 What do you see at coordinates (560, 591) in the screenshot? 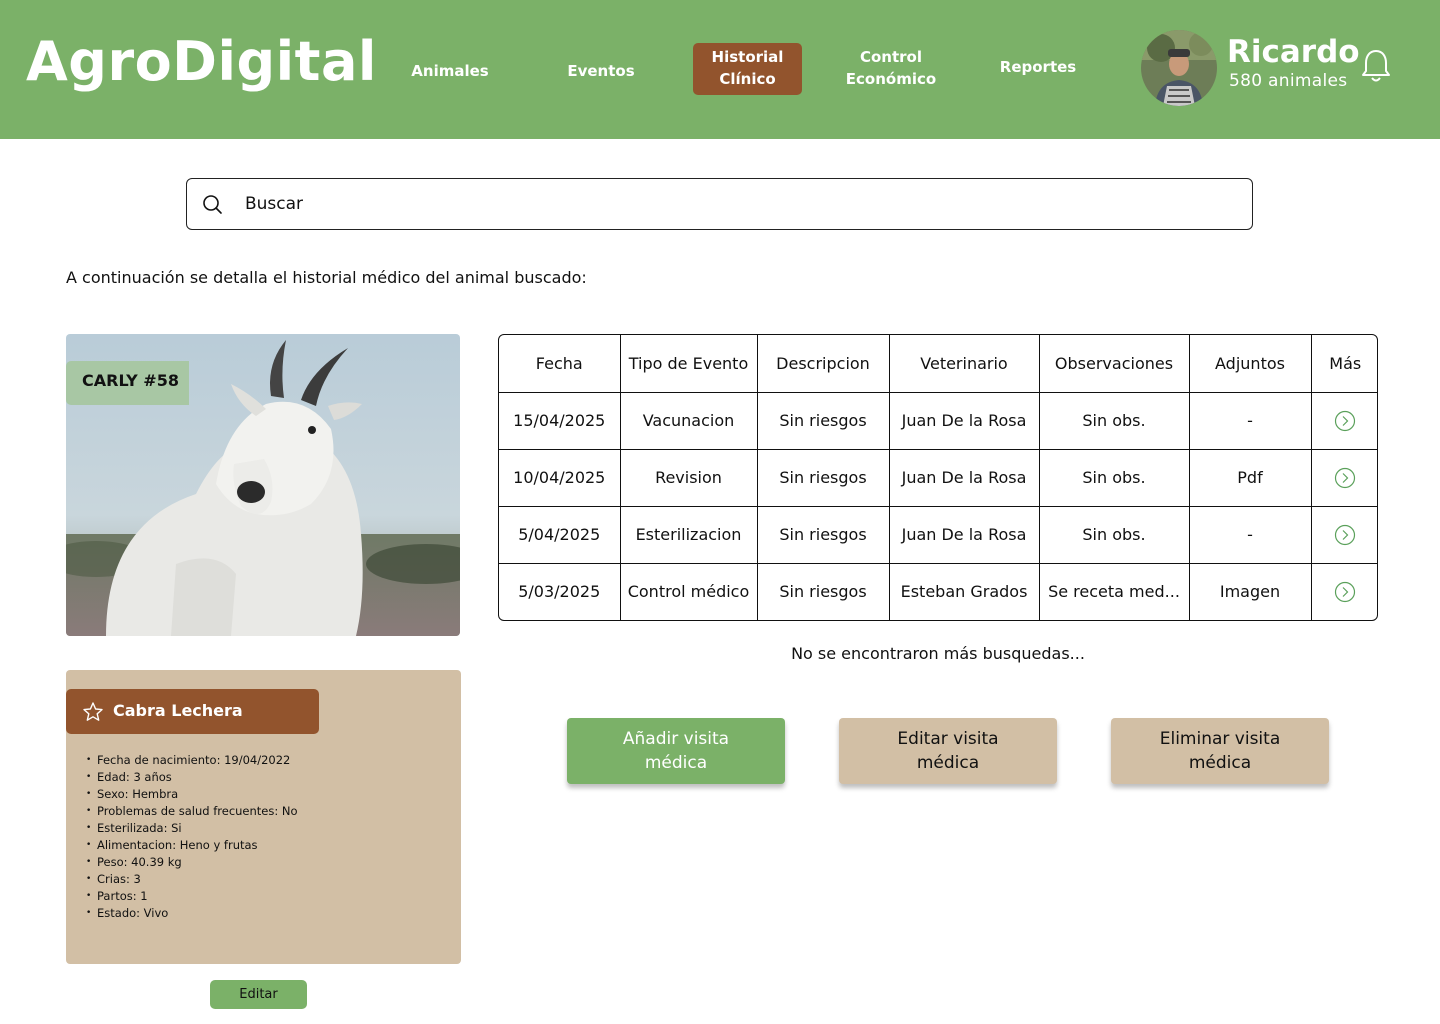
I see `cell-fecha: 5/03/2025` at bounding box center [560, 591].